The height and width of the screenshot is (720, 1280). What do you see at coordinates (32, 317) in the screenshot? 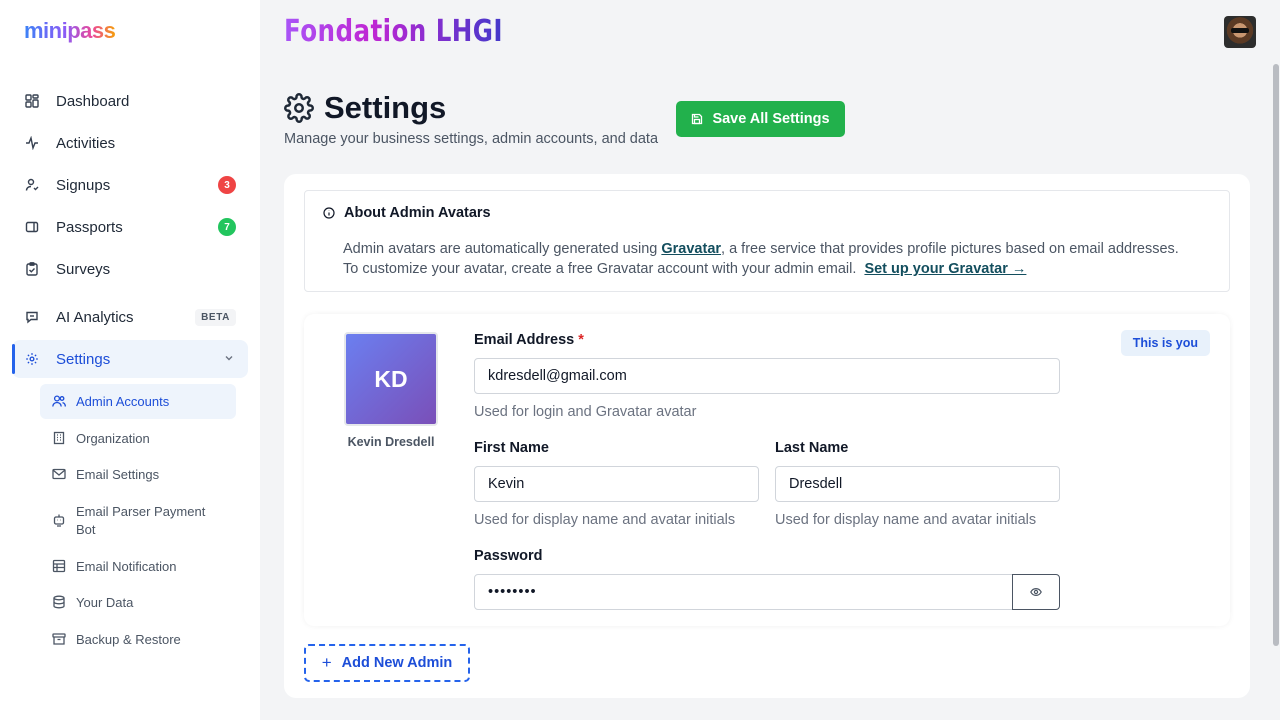
I see `chat-icon` at bounding box center [32, 317].